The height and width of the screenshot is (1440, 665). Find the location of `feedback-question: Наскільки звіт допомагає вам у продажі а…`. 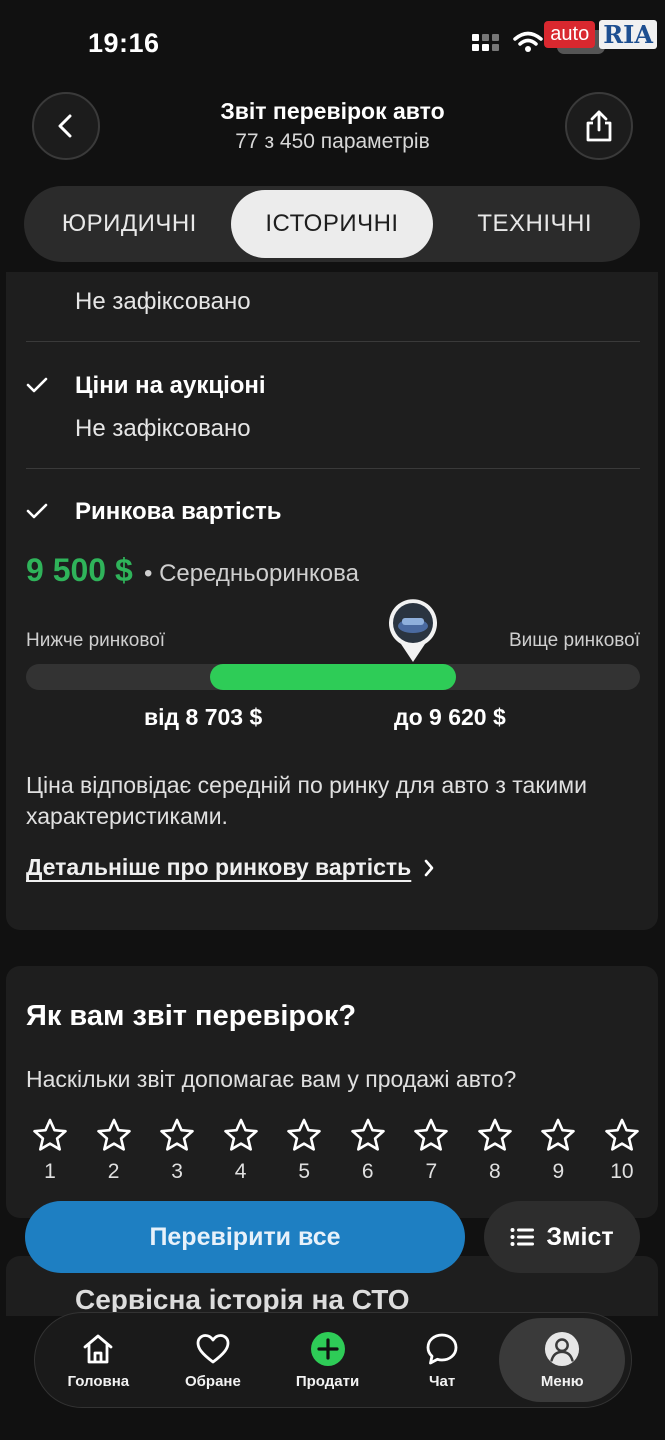

feedback-question: Наскільки звіт допомагає вам у продажі а… is located at coordinates (271, 1079).